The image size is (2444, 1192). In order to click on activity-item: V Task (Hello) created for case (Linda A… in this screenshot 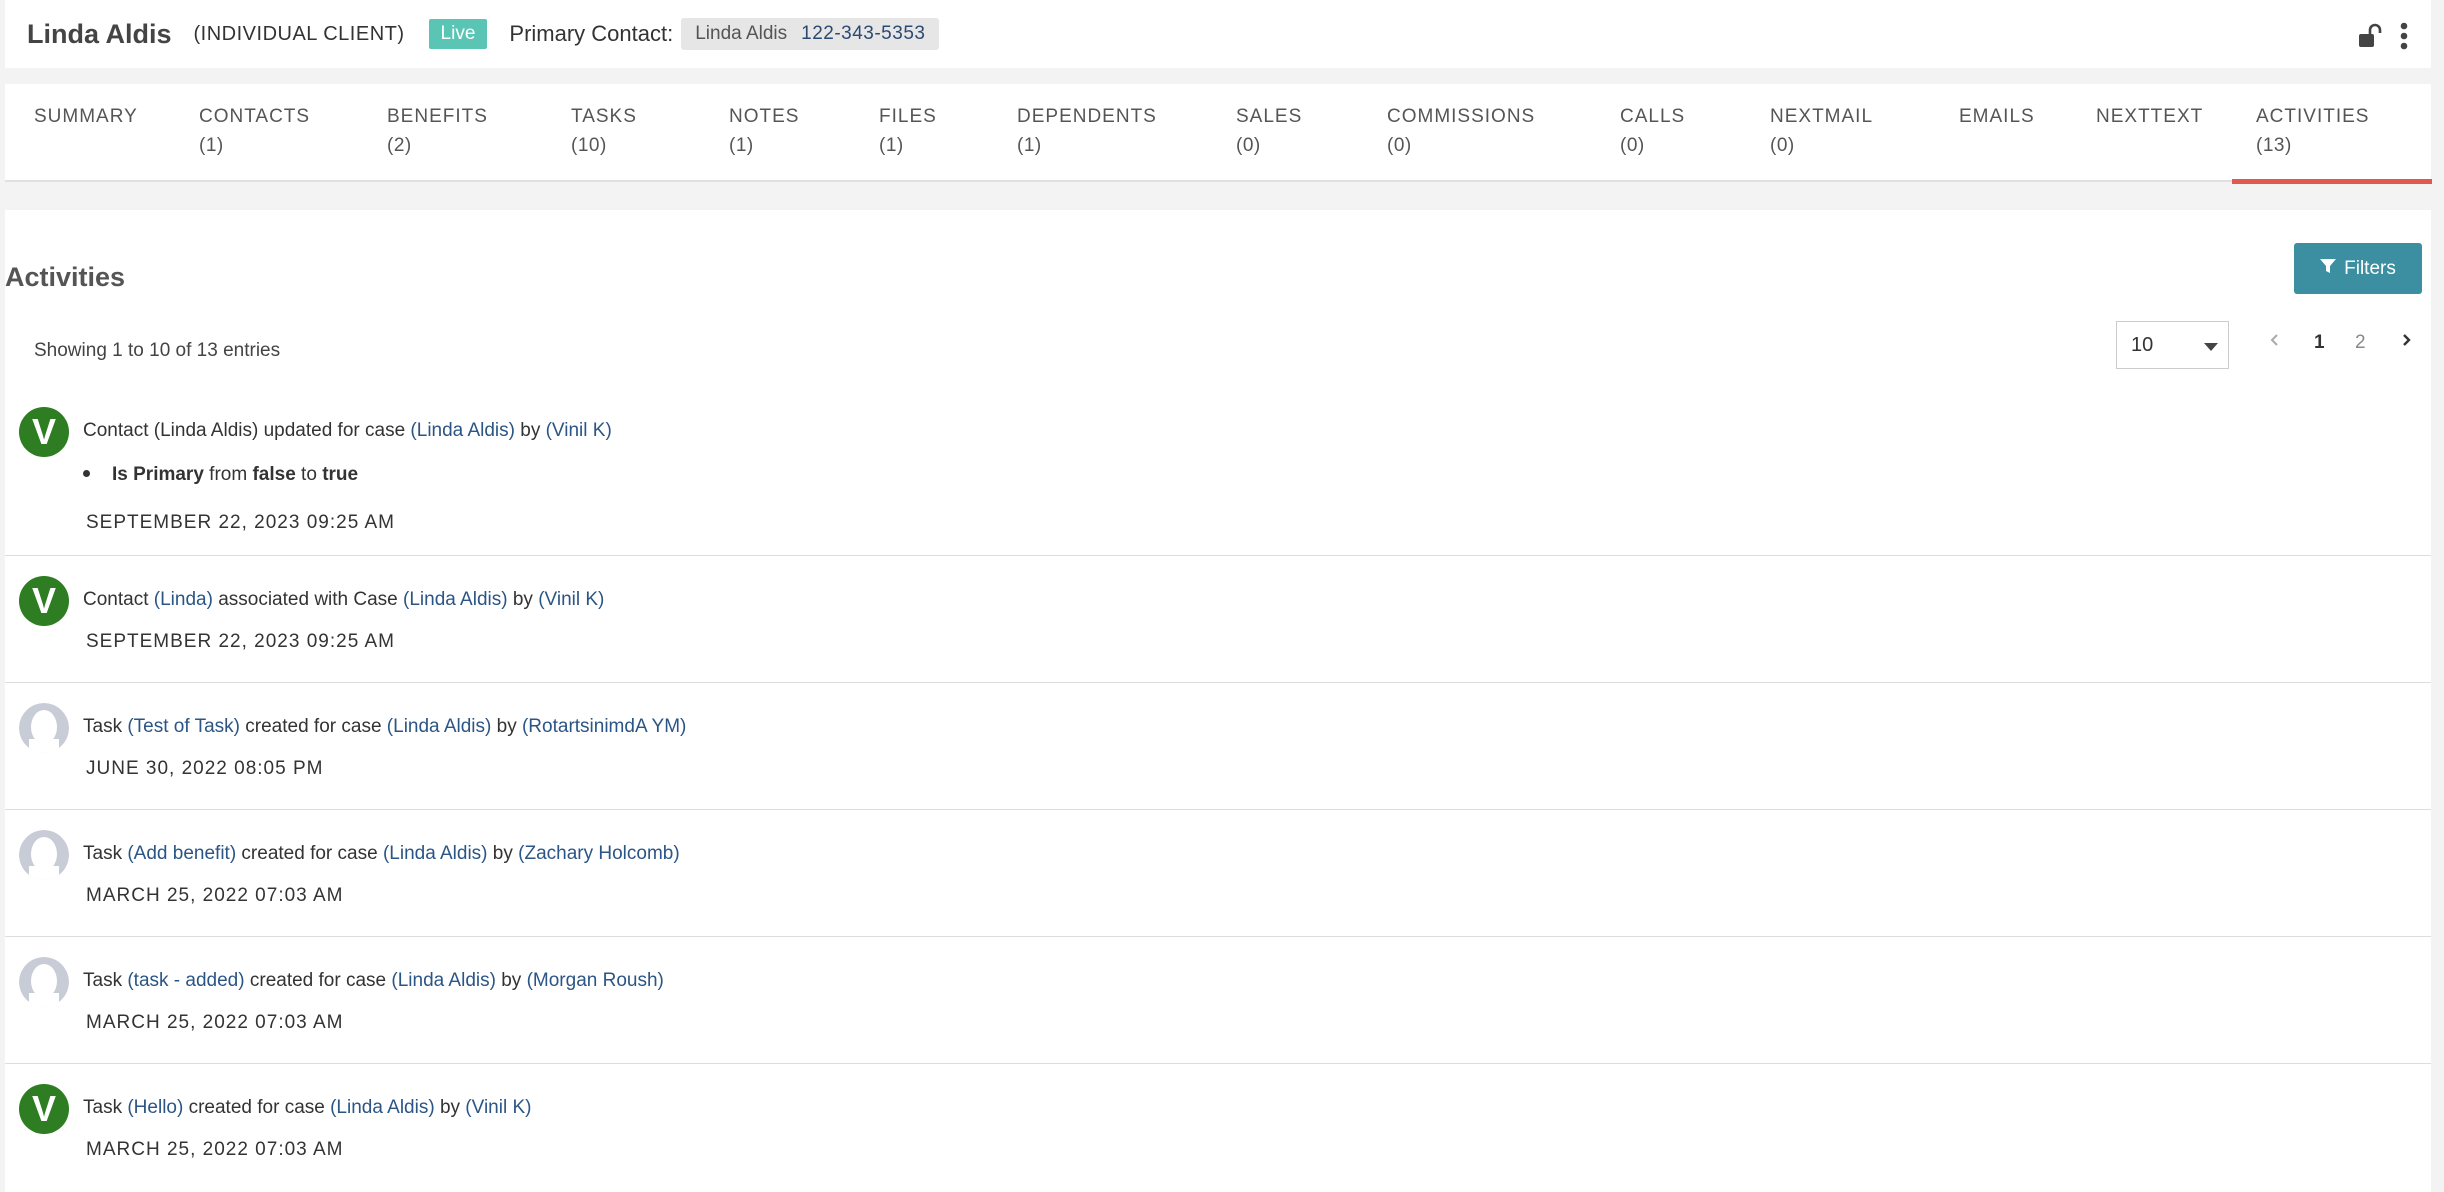, I will do `click(1218, 1128)`.